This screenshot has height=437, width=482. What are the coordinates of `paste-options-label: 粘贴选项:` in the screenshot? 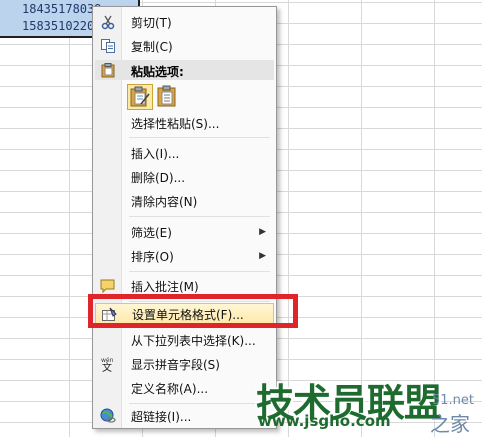 It's located at (157, 72).